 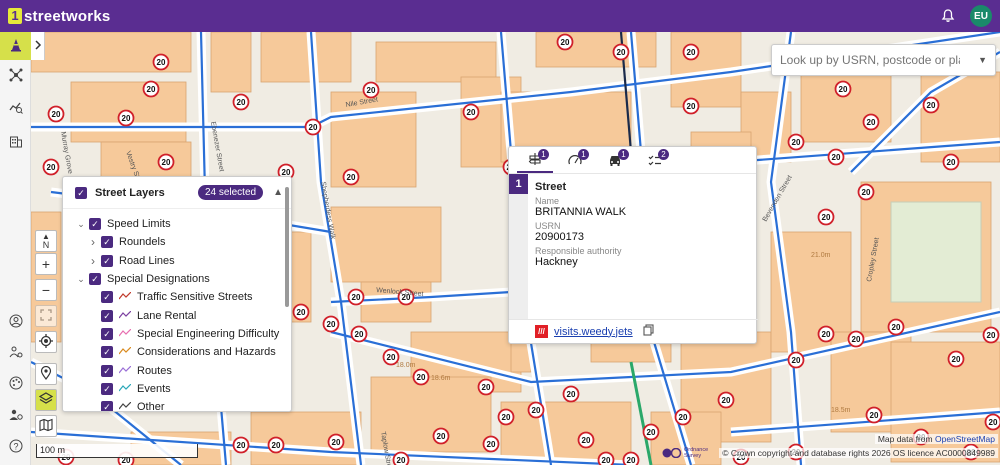 I want to click on layer-row: › ✓ Roundels, so click(x=177, y=242).